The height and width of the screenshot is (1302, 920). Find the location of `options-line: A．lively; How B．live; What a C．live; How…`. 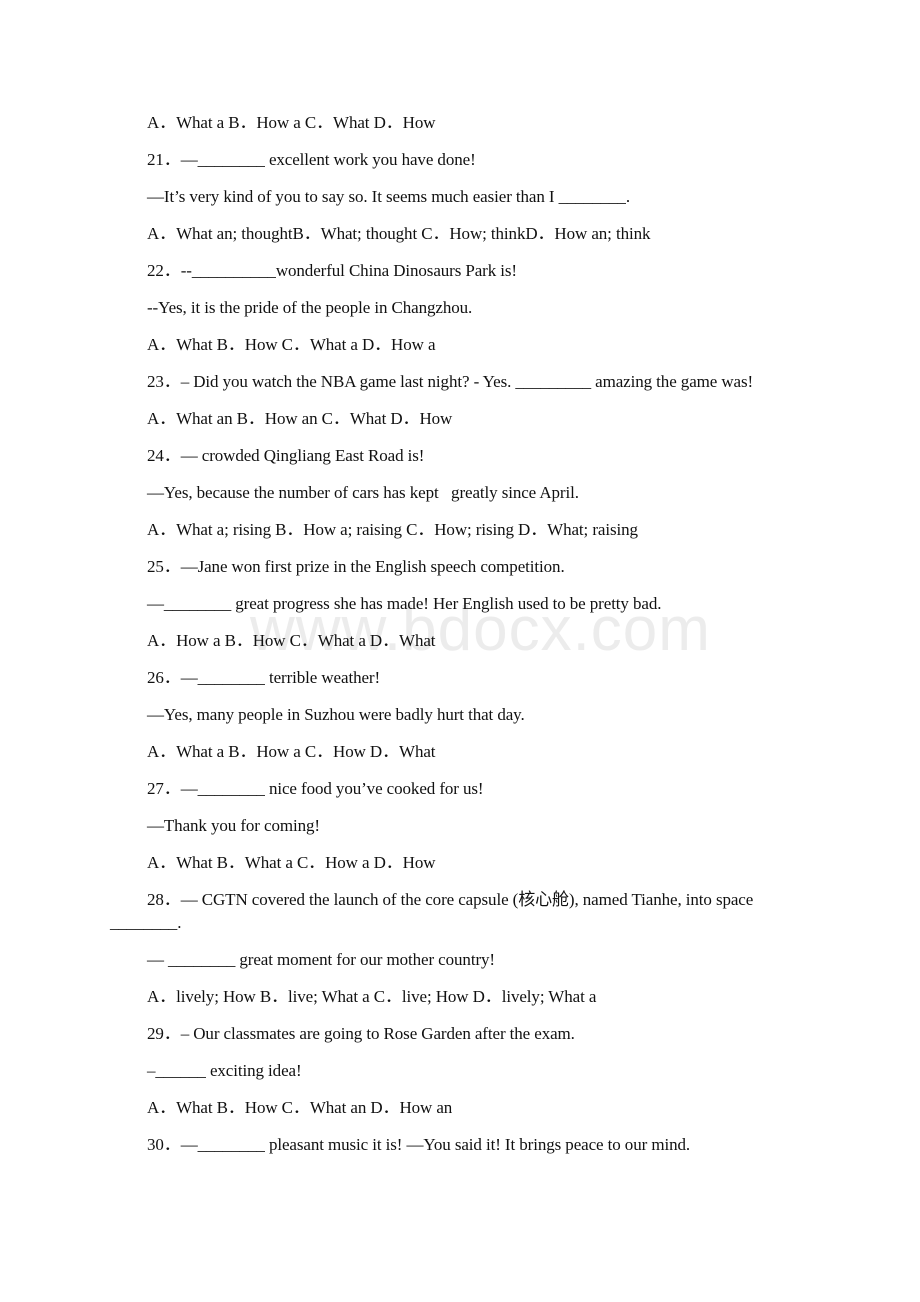

options-line: A．lively; How B．live; What a C．live; How… is located at coordinates (372, 996).